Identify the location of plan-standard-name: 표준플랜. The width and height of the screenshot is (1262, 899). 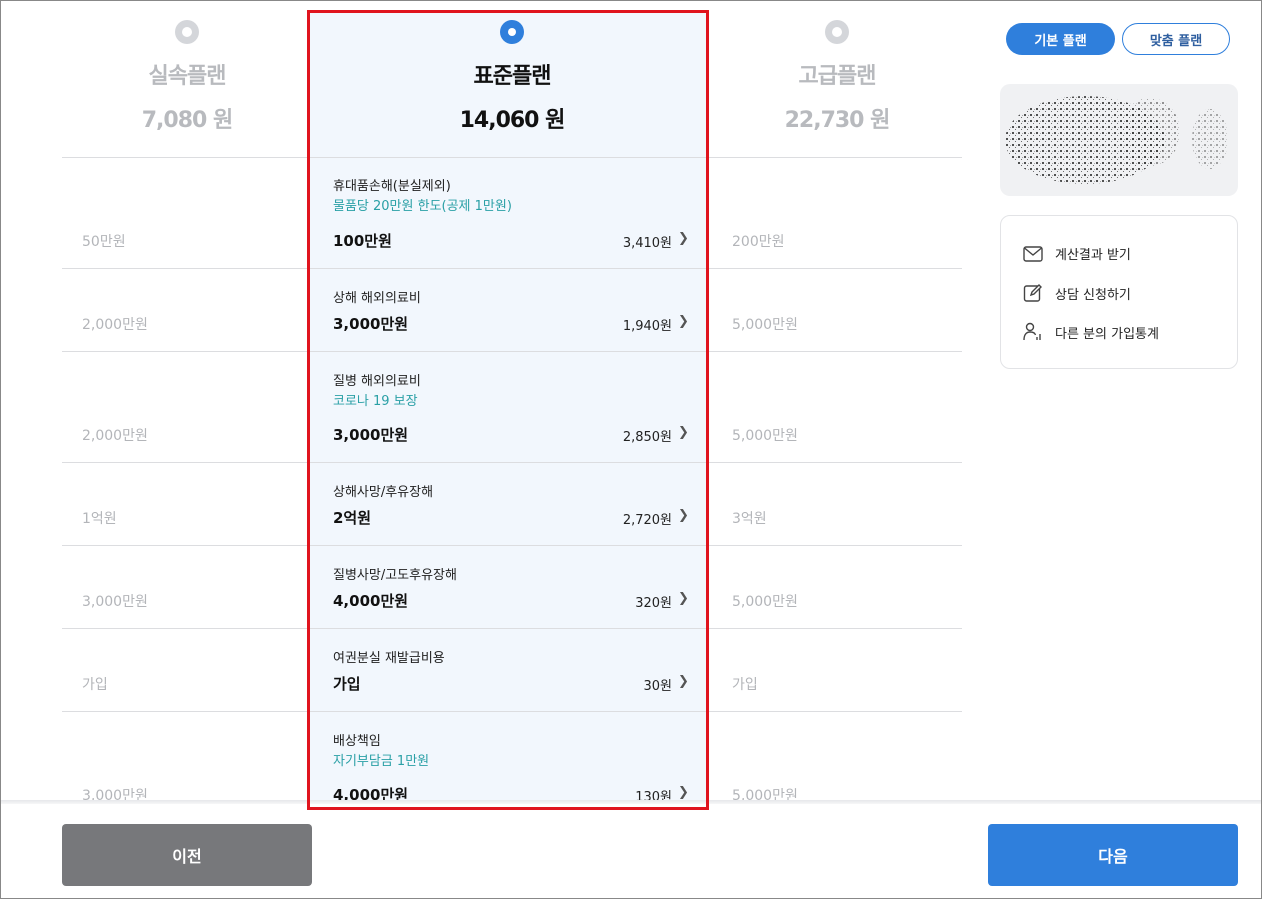
(512, 76).